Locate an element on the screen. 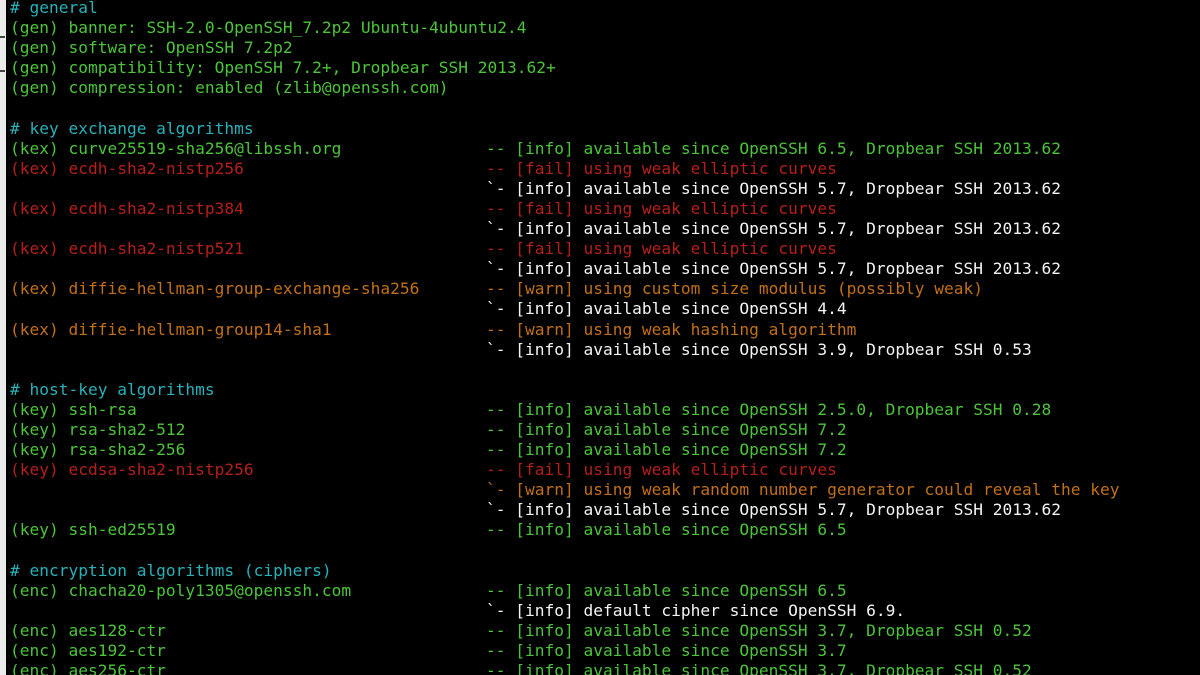 This screenshot has width=1200, height=675. section-header: # host-key algorithms is located at coordinates (605, 390).